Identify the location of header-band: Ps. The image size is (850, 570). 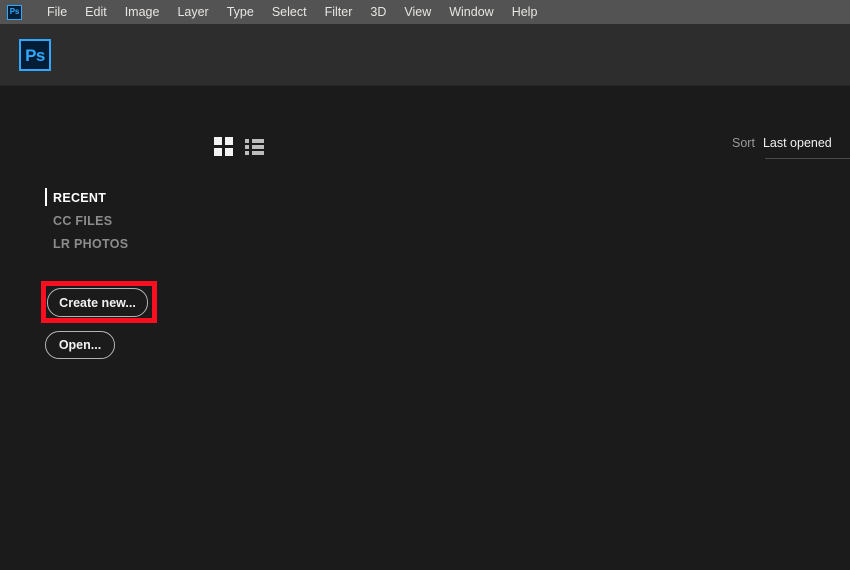
(425, 55).